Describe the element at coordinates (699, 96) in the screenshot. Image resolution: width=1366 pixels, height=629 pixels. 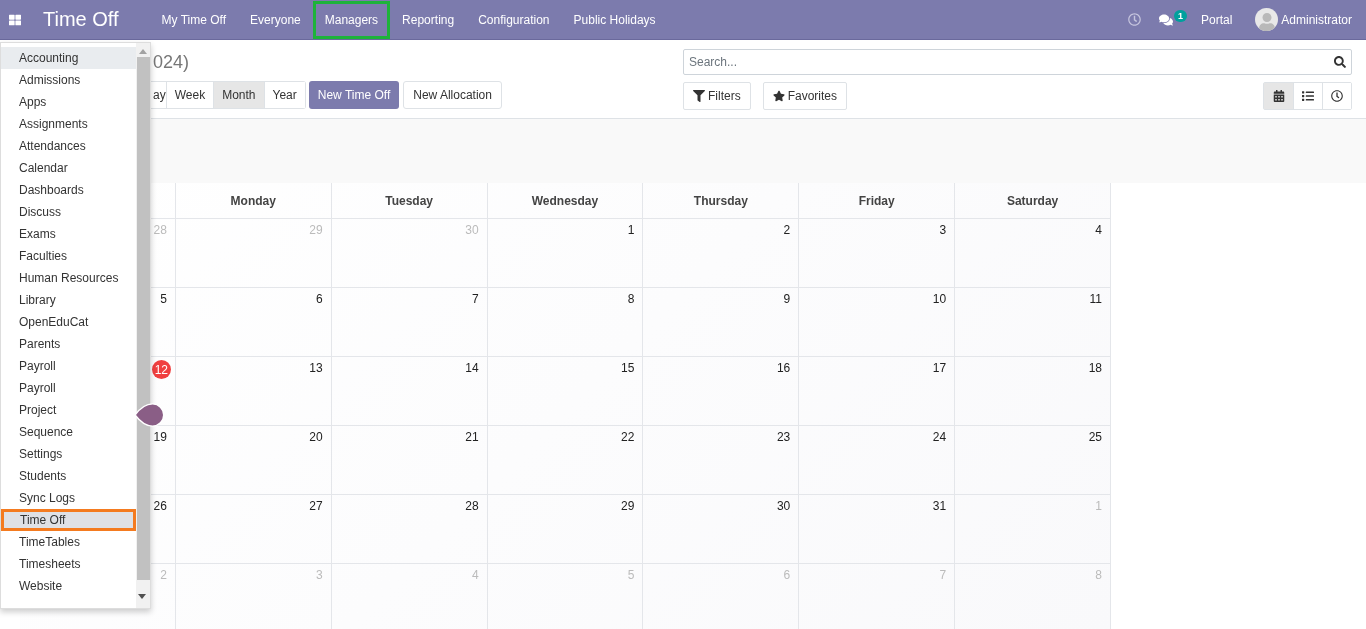
I see `filter-icon` at that location.